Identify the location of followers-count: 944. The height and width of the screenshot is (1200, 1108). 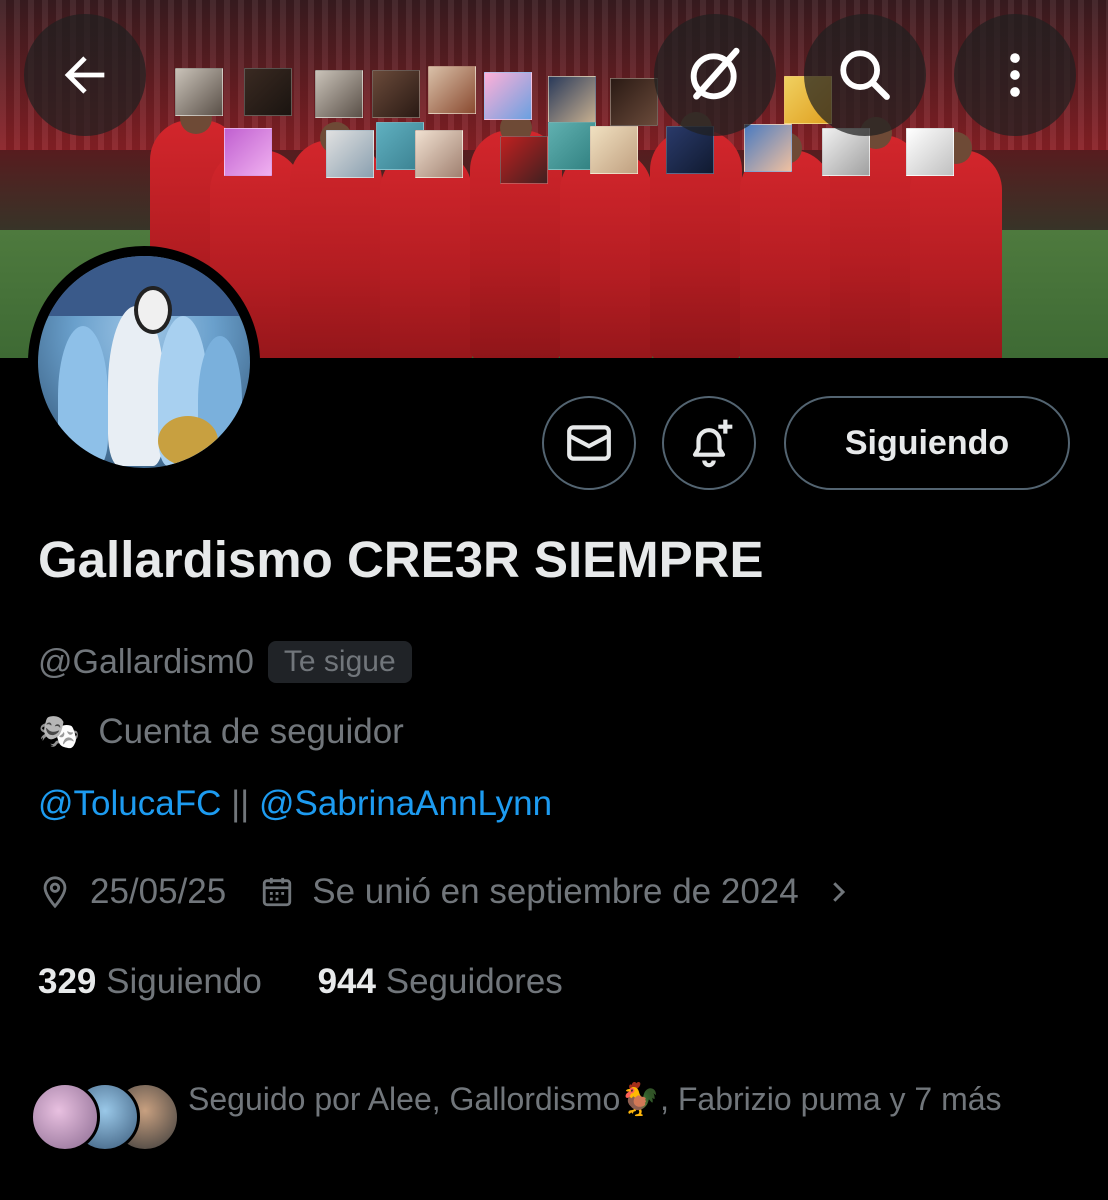
(346, 981).